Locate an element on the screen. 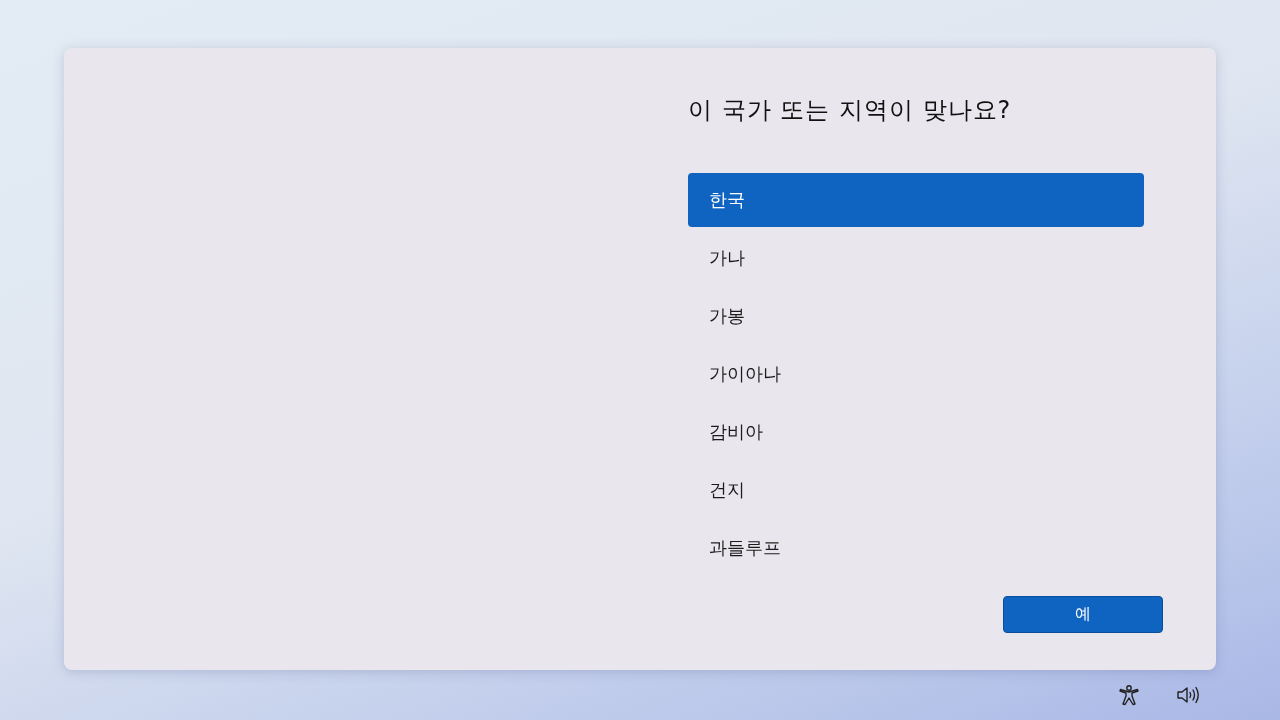 The image size is (1280, 720). country-option: 한국 is located at coordinates (916, 200).